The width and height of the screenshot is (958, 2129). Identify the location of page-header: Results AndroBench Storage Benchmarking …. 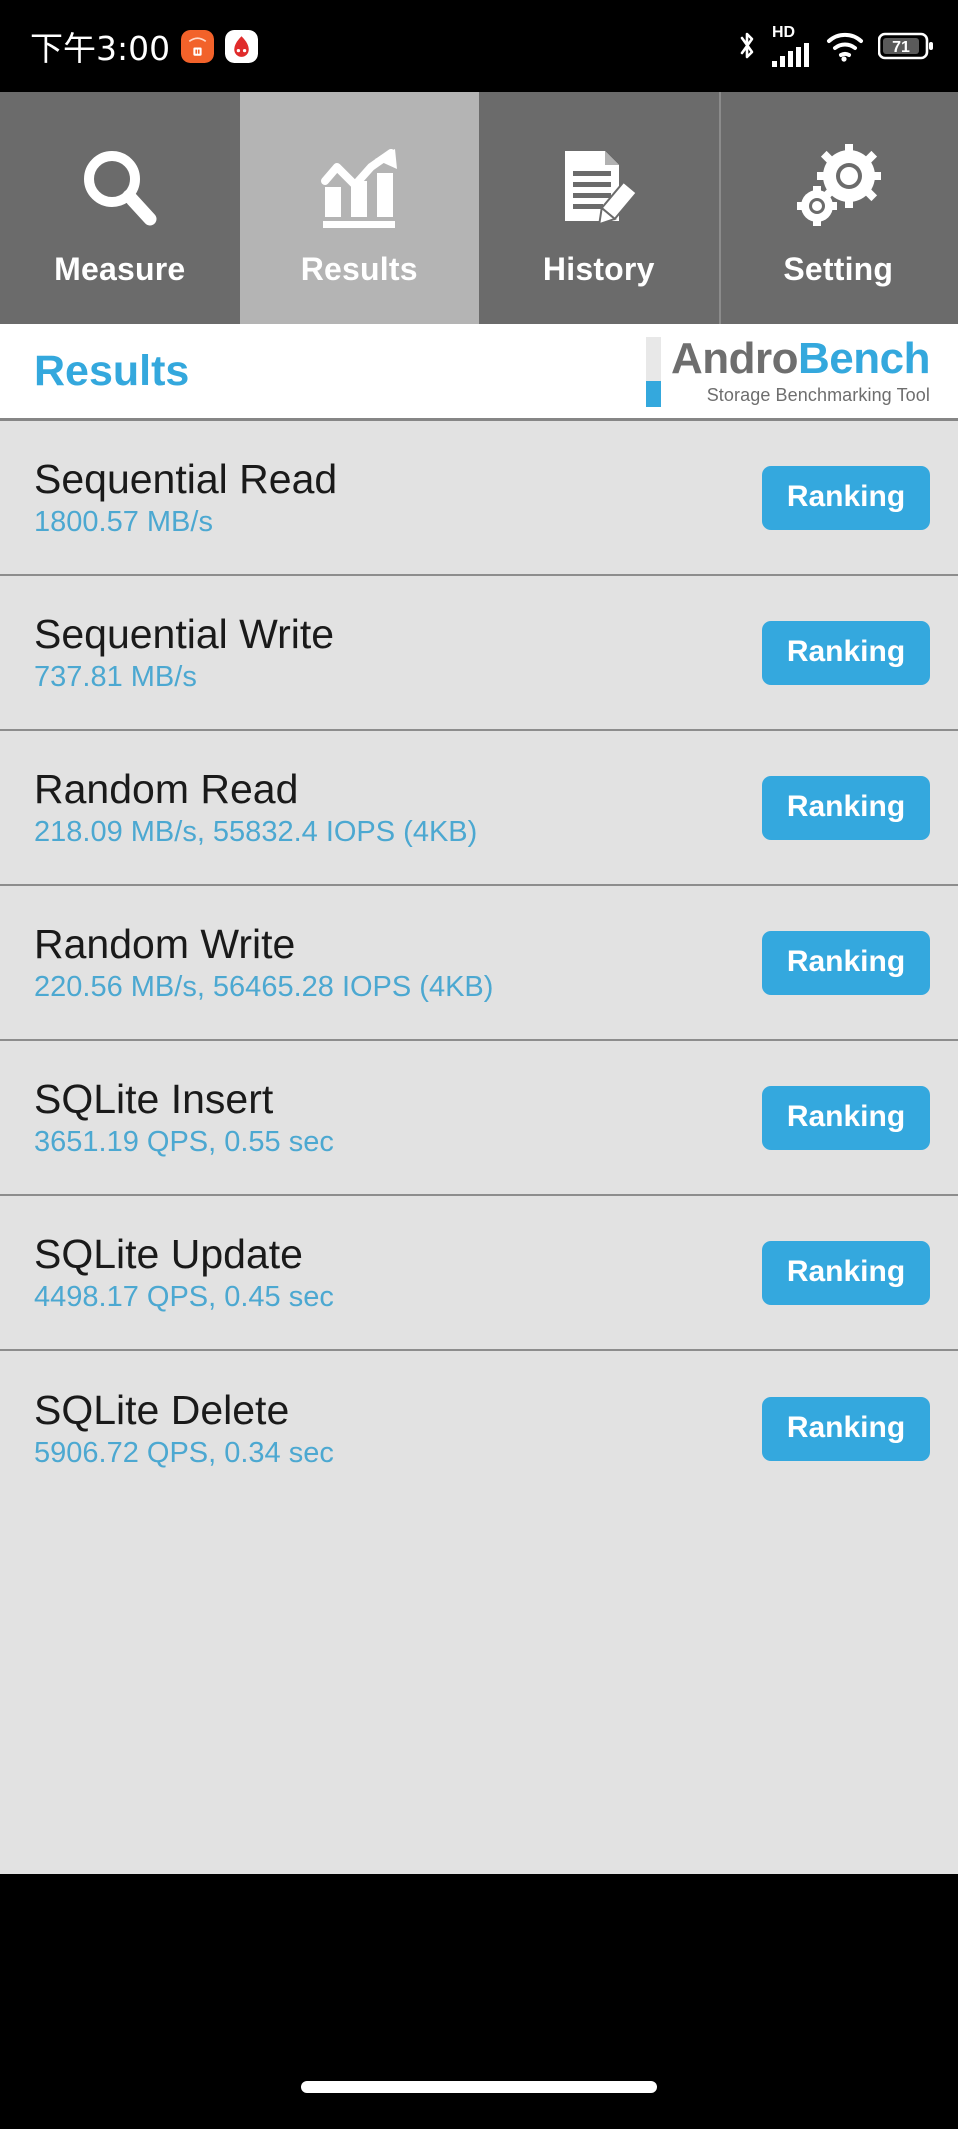
(479, 372).